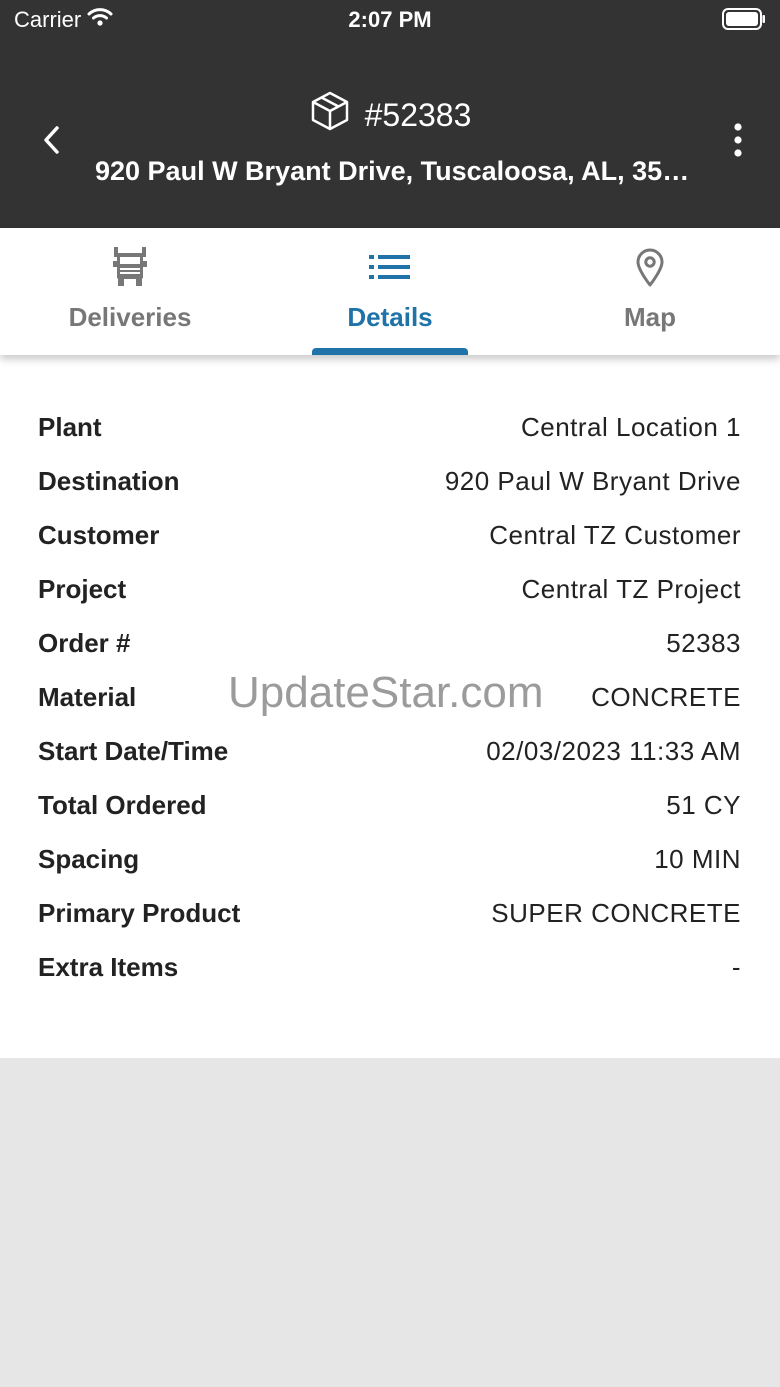  I want to click on detail-label: Customer, so click(99, 534).